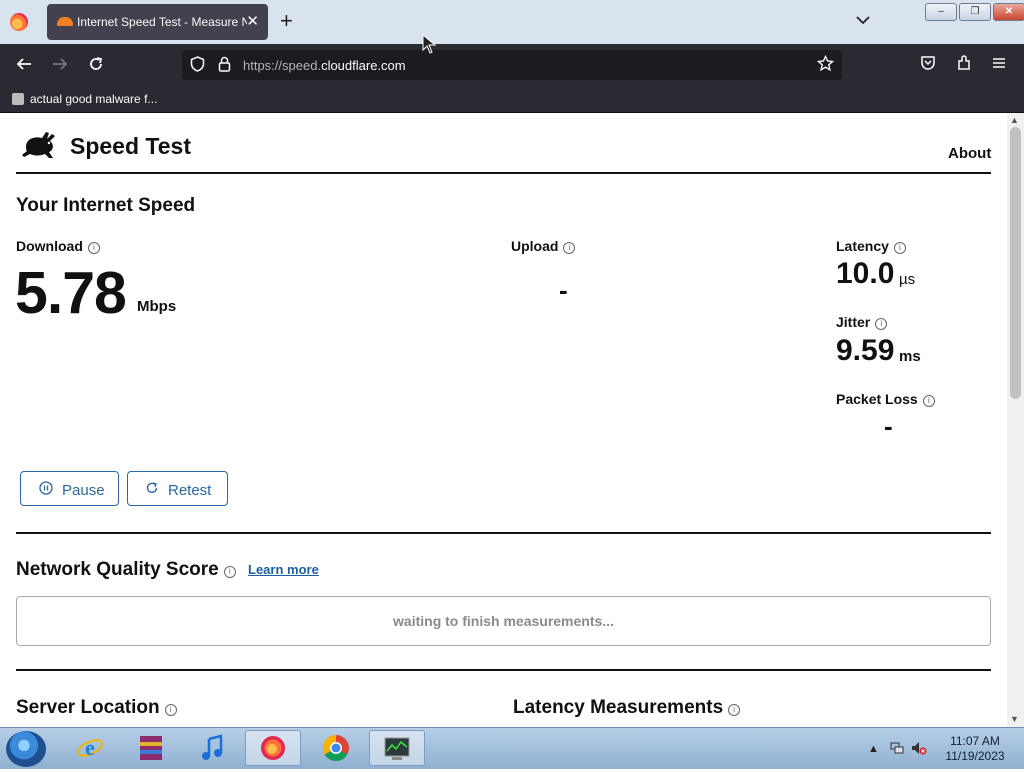  What do you see at coordinates (865, 273) in the screenshot?
I see `latency-value: 10.0` at bounding box center [865, 273].